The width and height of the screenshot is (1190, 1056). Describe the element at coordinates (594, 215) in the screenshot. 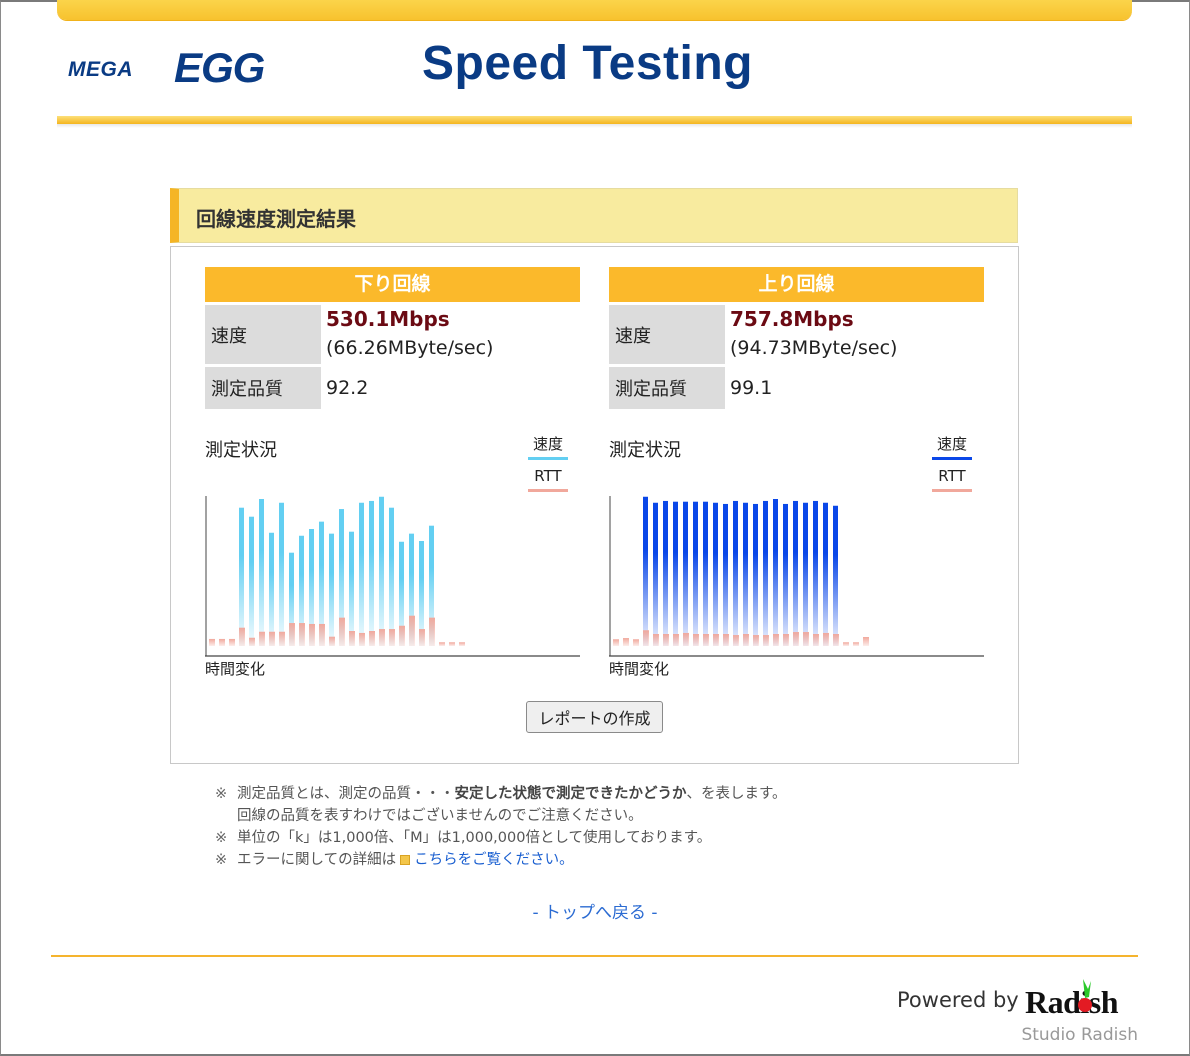

I see `section-header: 回線速度測定結果` at that location.